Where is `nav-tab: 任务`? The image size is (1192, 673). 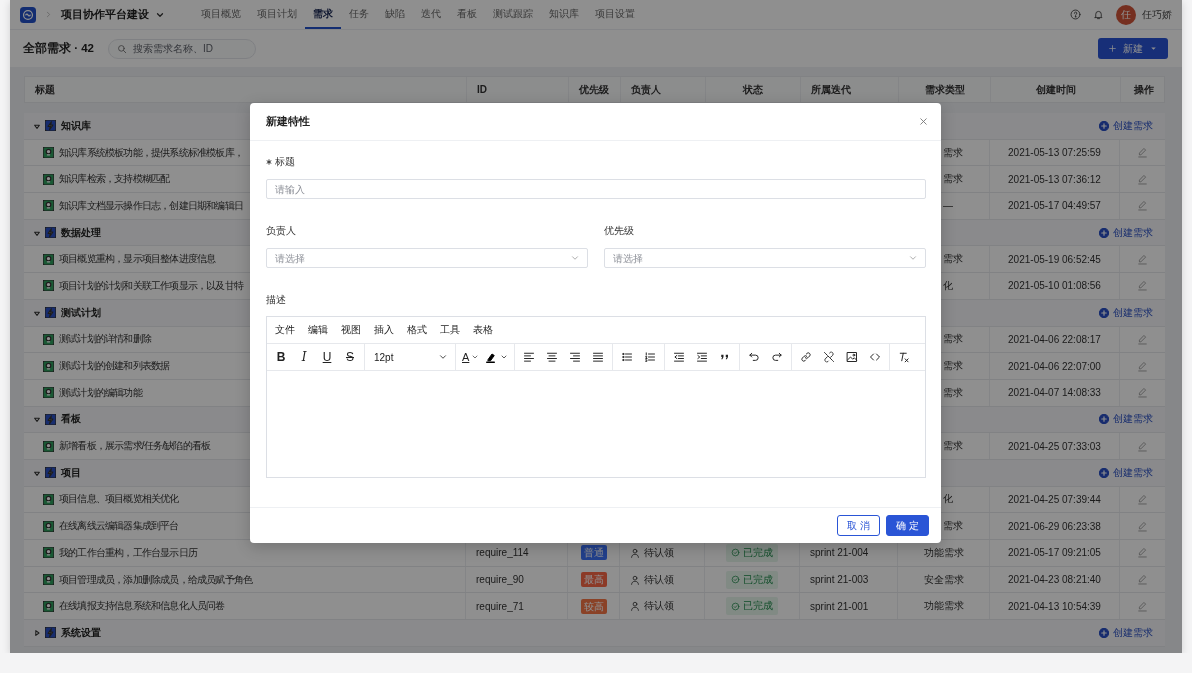
nav-tab: 任务 is located at coordinates (359, 14).